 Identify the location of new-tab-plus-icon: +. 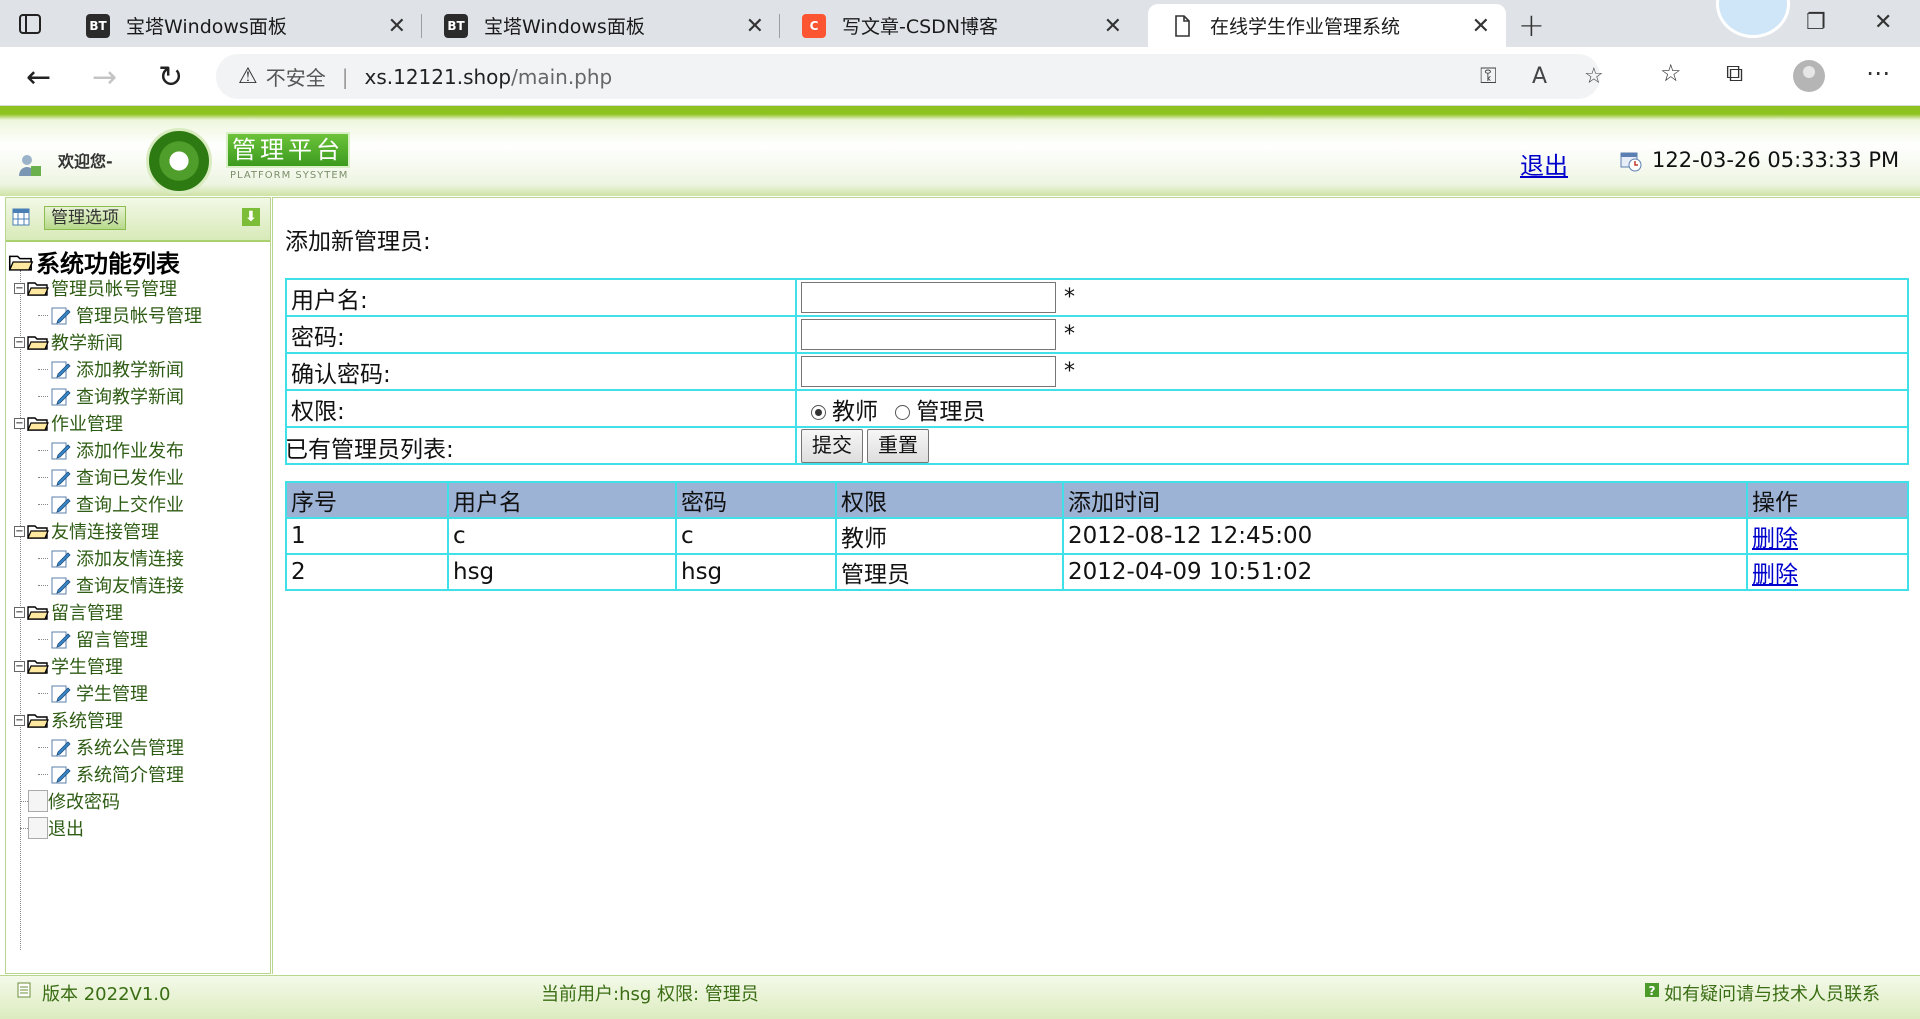
(1531, 25).